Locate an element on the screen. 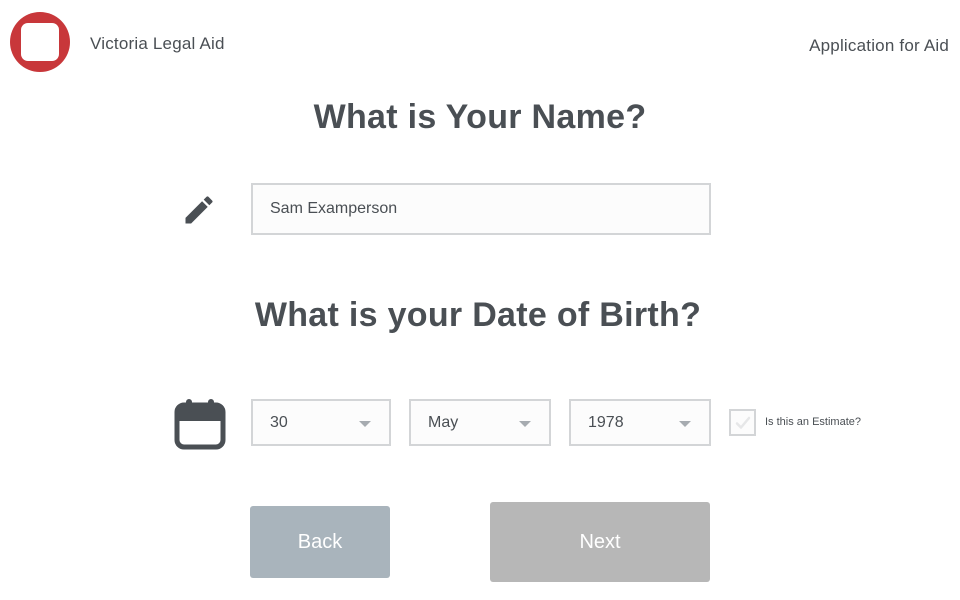 Image resolution: width=960 pixels, height=600 pixels. checkmark-icon is located at coordinates (743, 422).